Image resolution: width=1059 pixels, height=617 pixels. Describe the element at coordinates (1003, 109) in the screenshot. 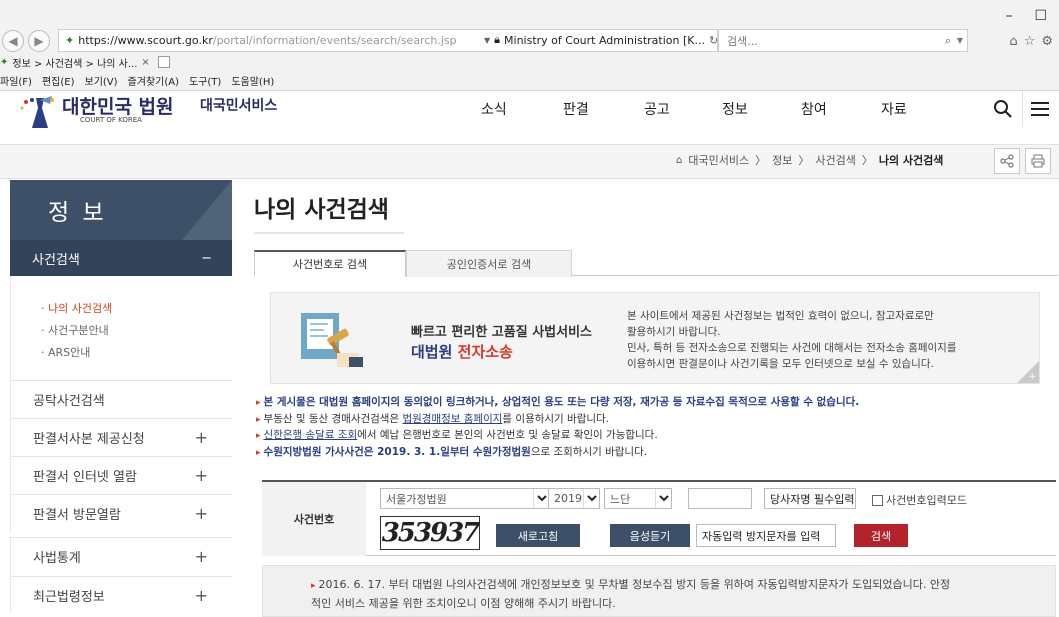

I see `site-search-button` at that location.